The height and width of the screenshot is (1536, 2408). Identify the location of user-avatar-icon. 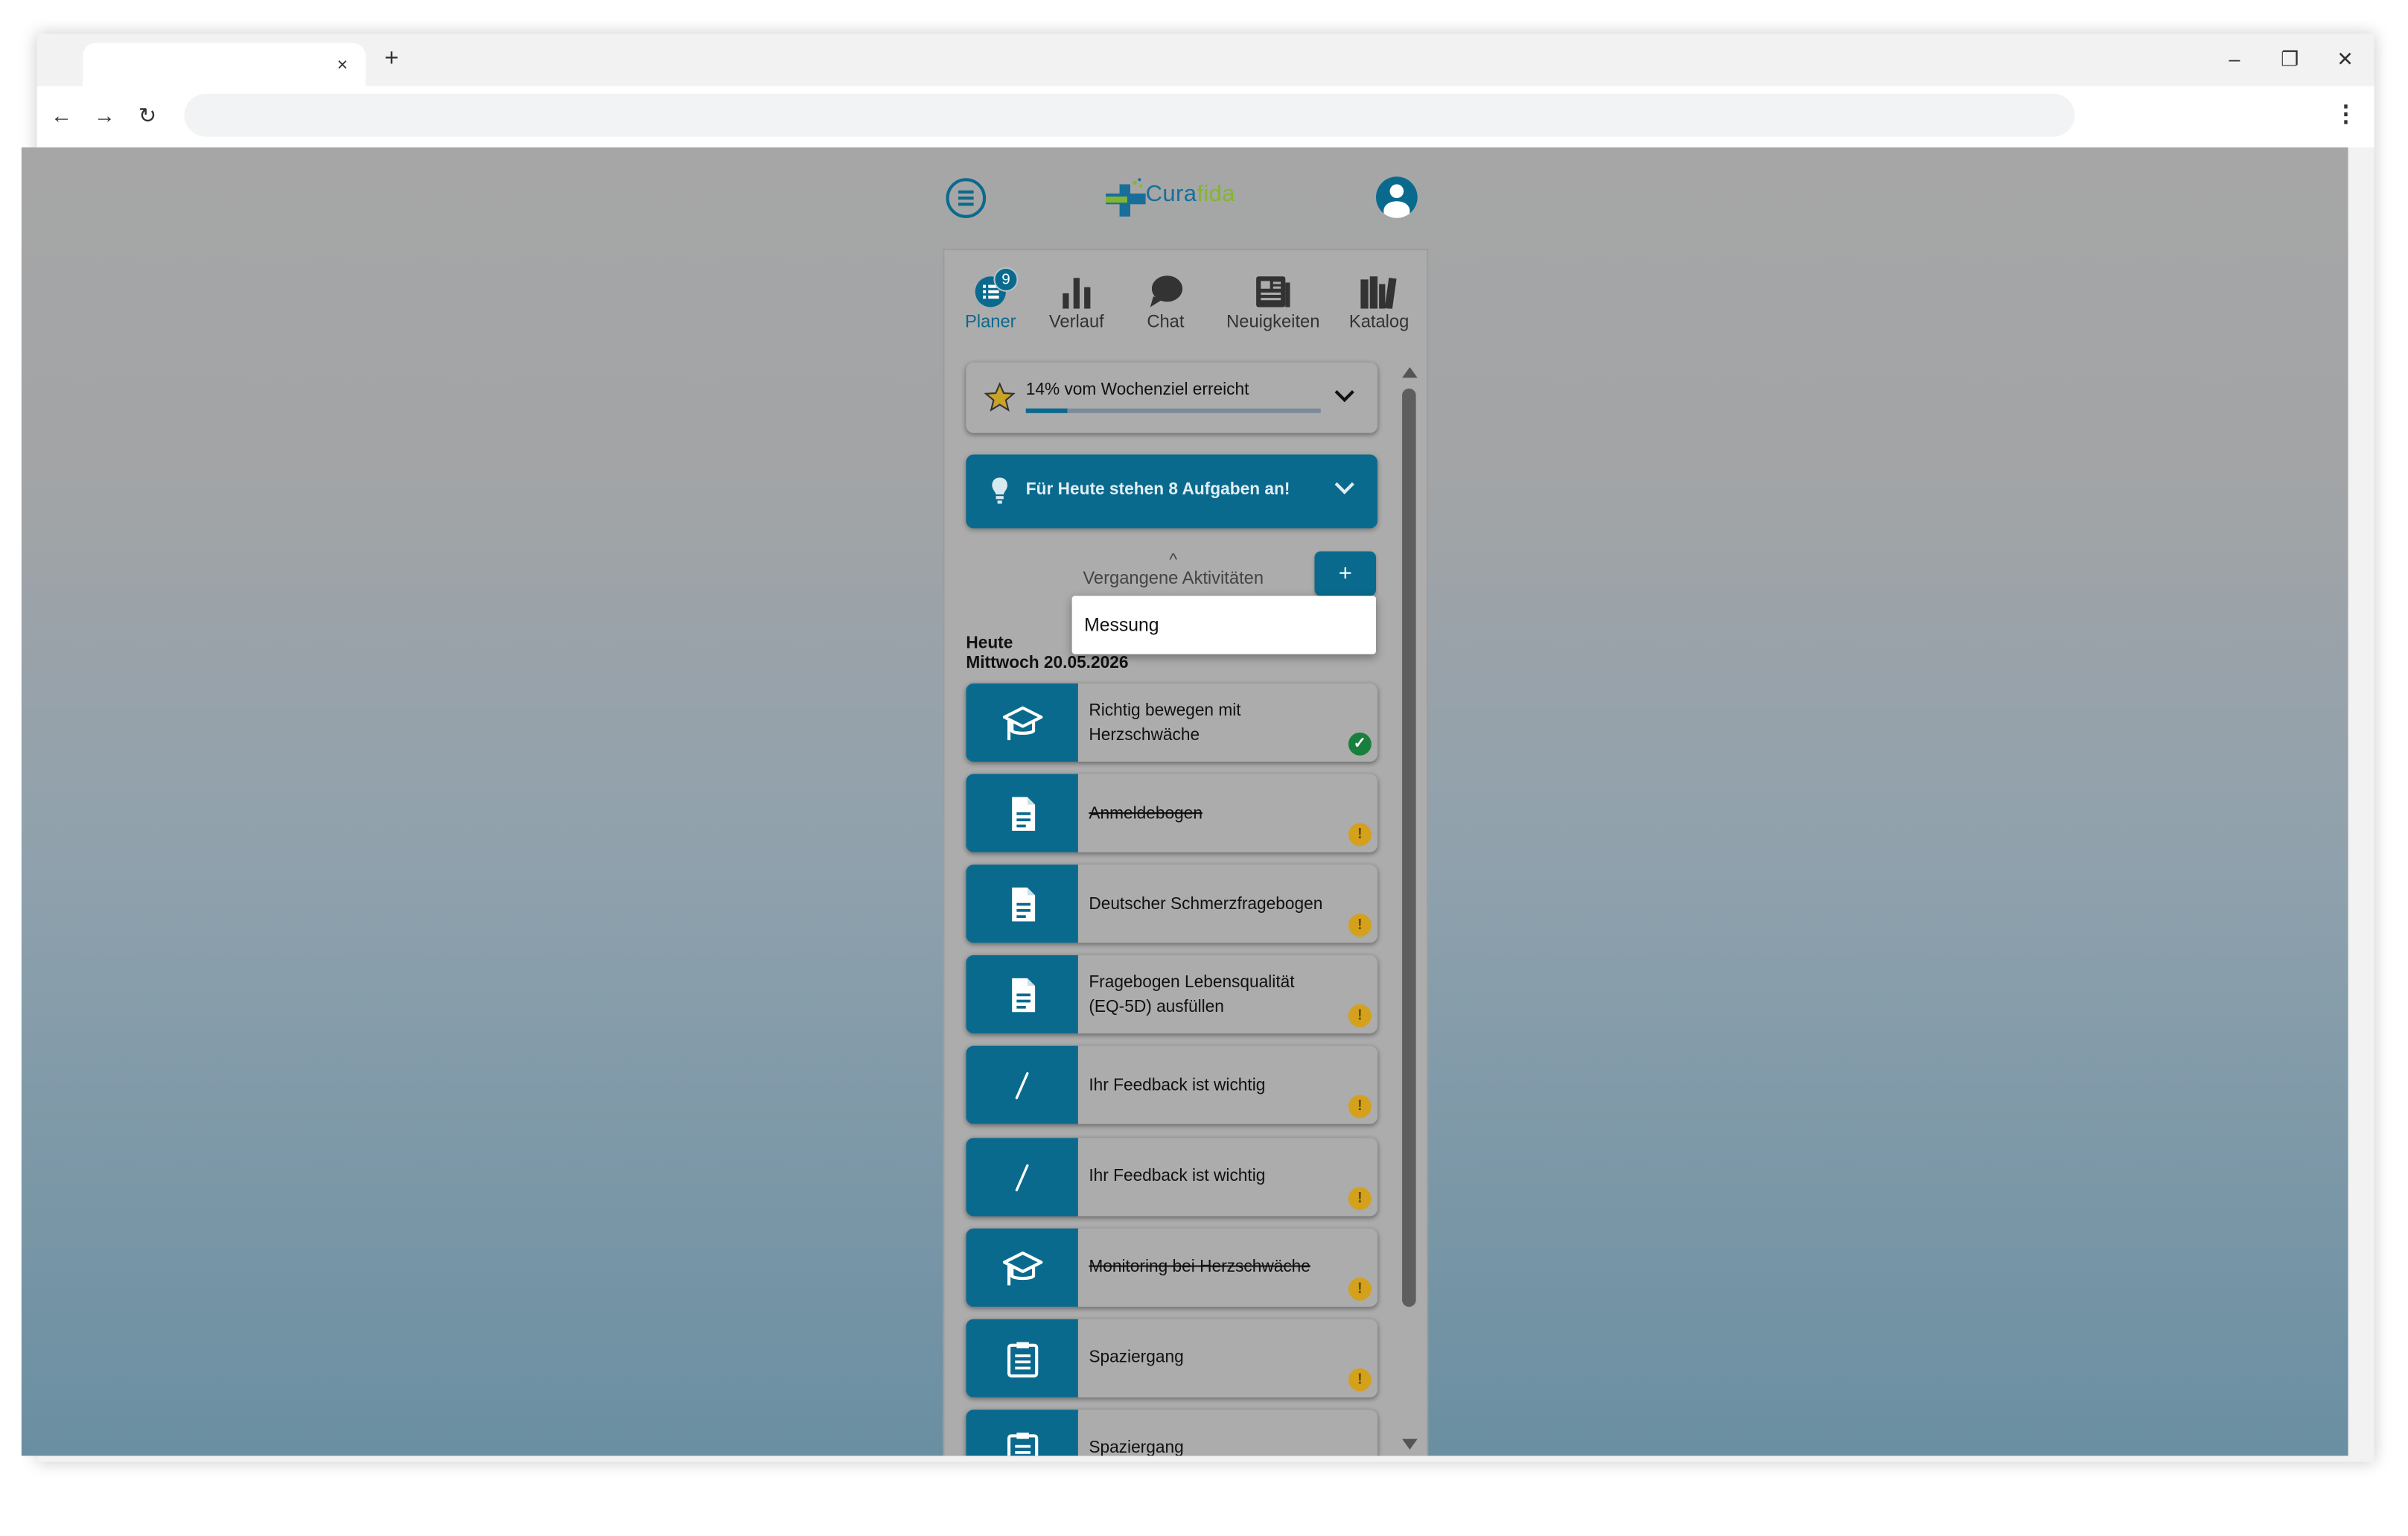
(1397, 197).